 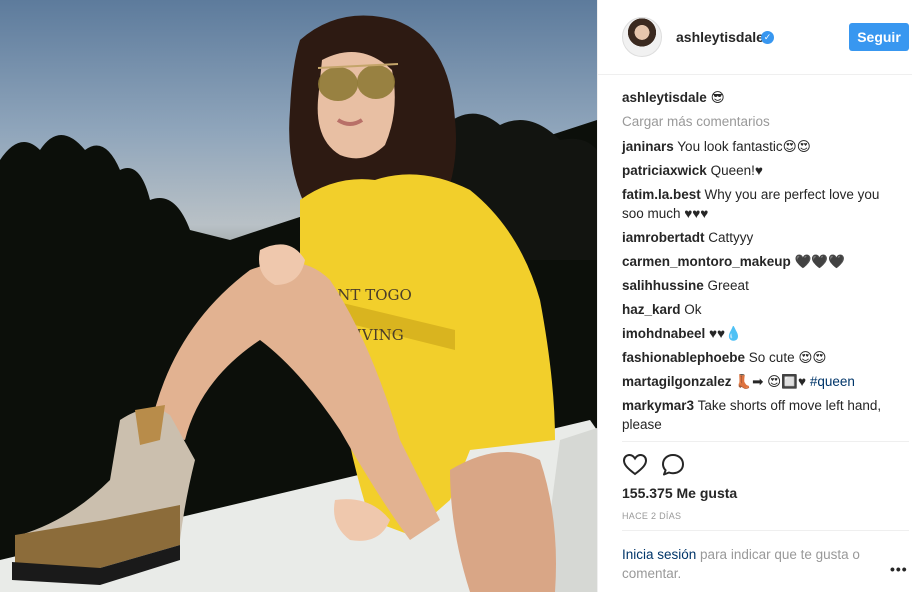 I want to click on like-count: 155.375 Me gusta, so click(x=679, y=493).